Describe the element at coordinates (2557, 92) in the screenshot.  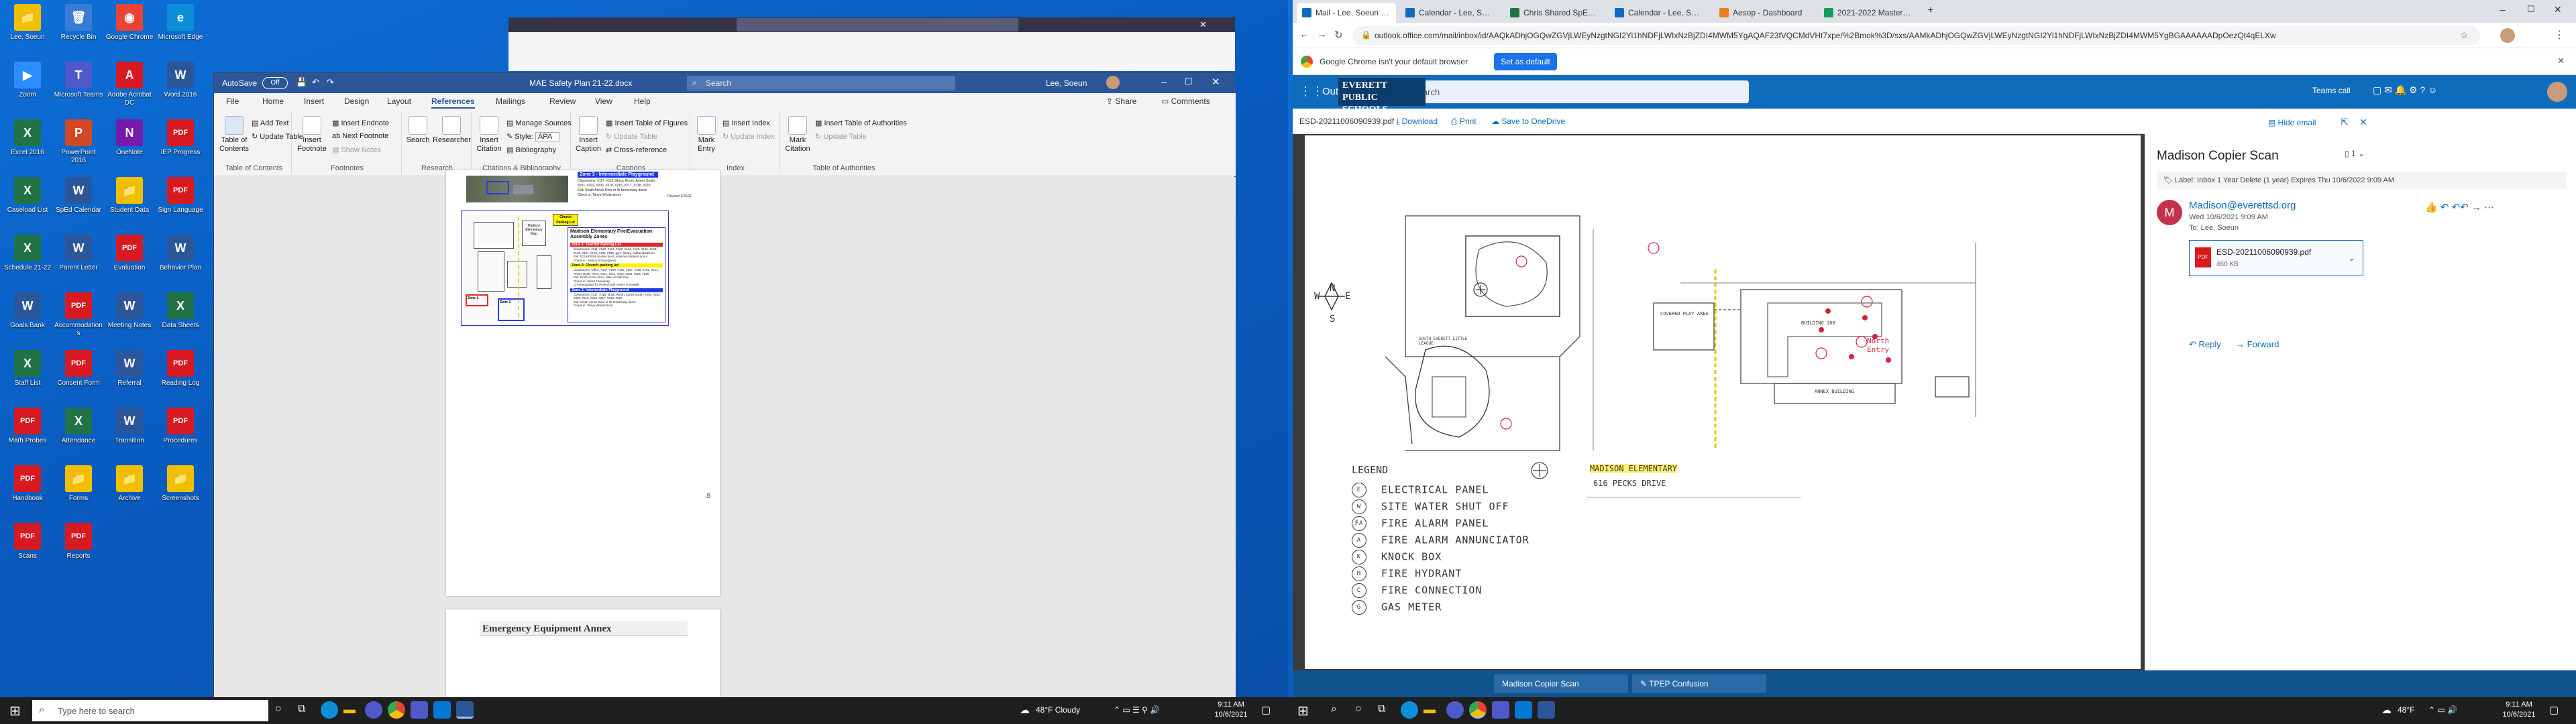
I see `avatar` at that location.